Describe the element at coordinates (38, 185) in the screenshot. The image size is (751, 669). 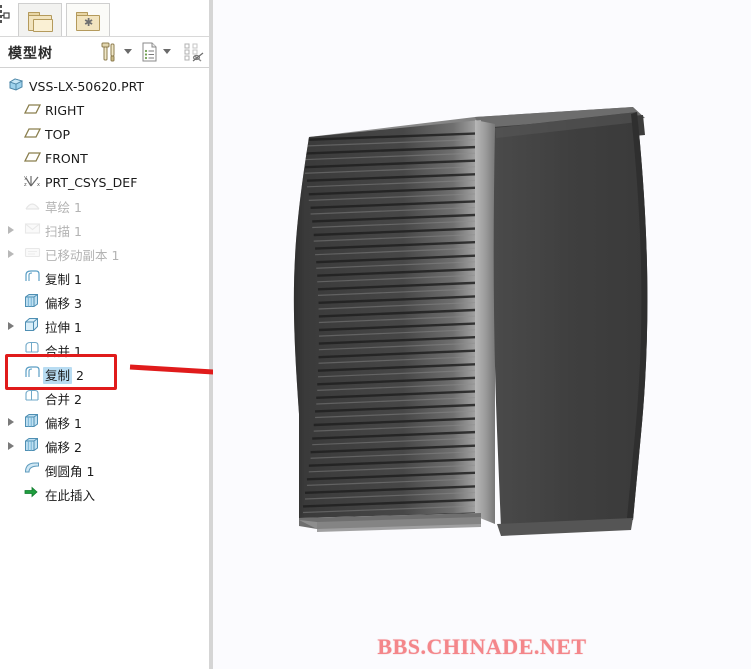
I see `svg-text: x` at that location.